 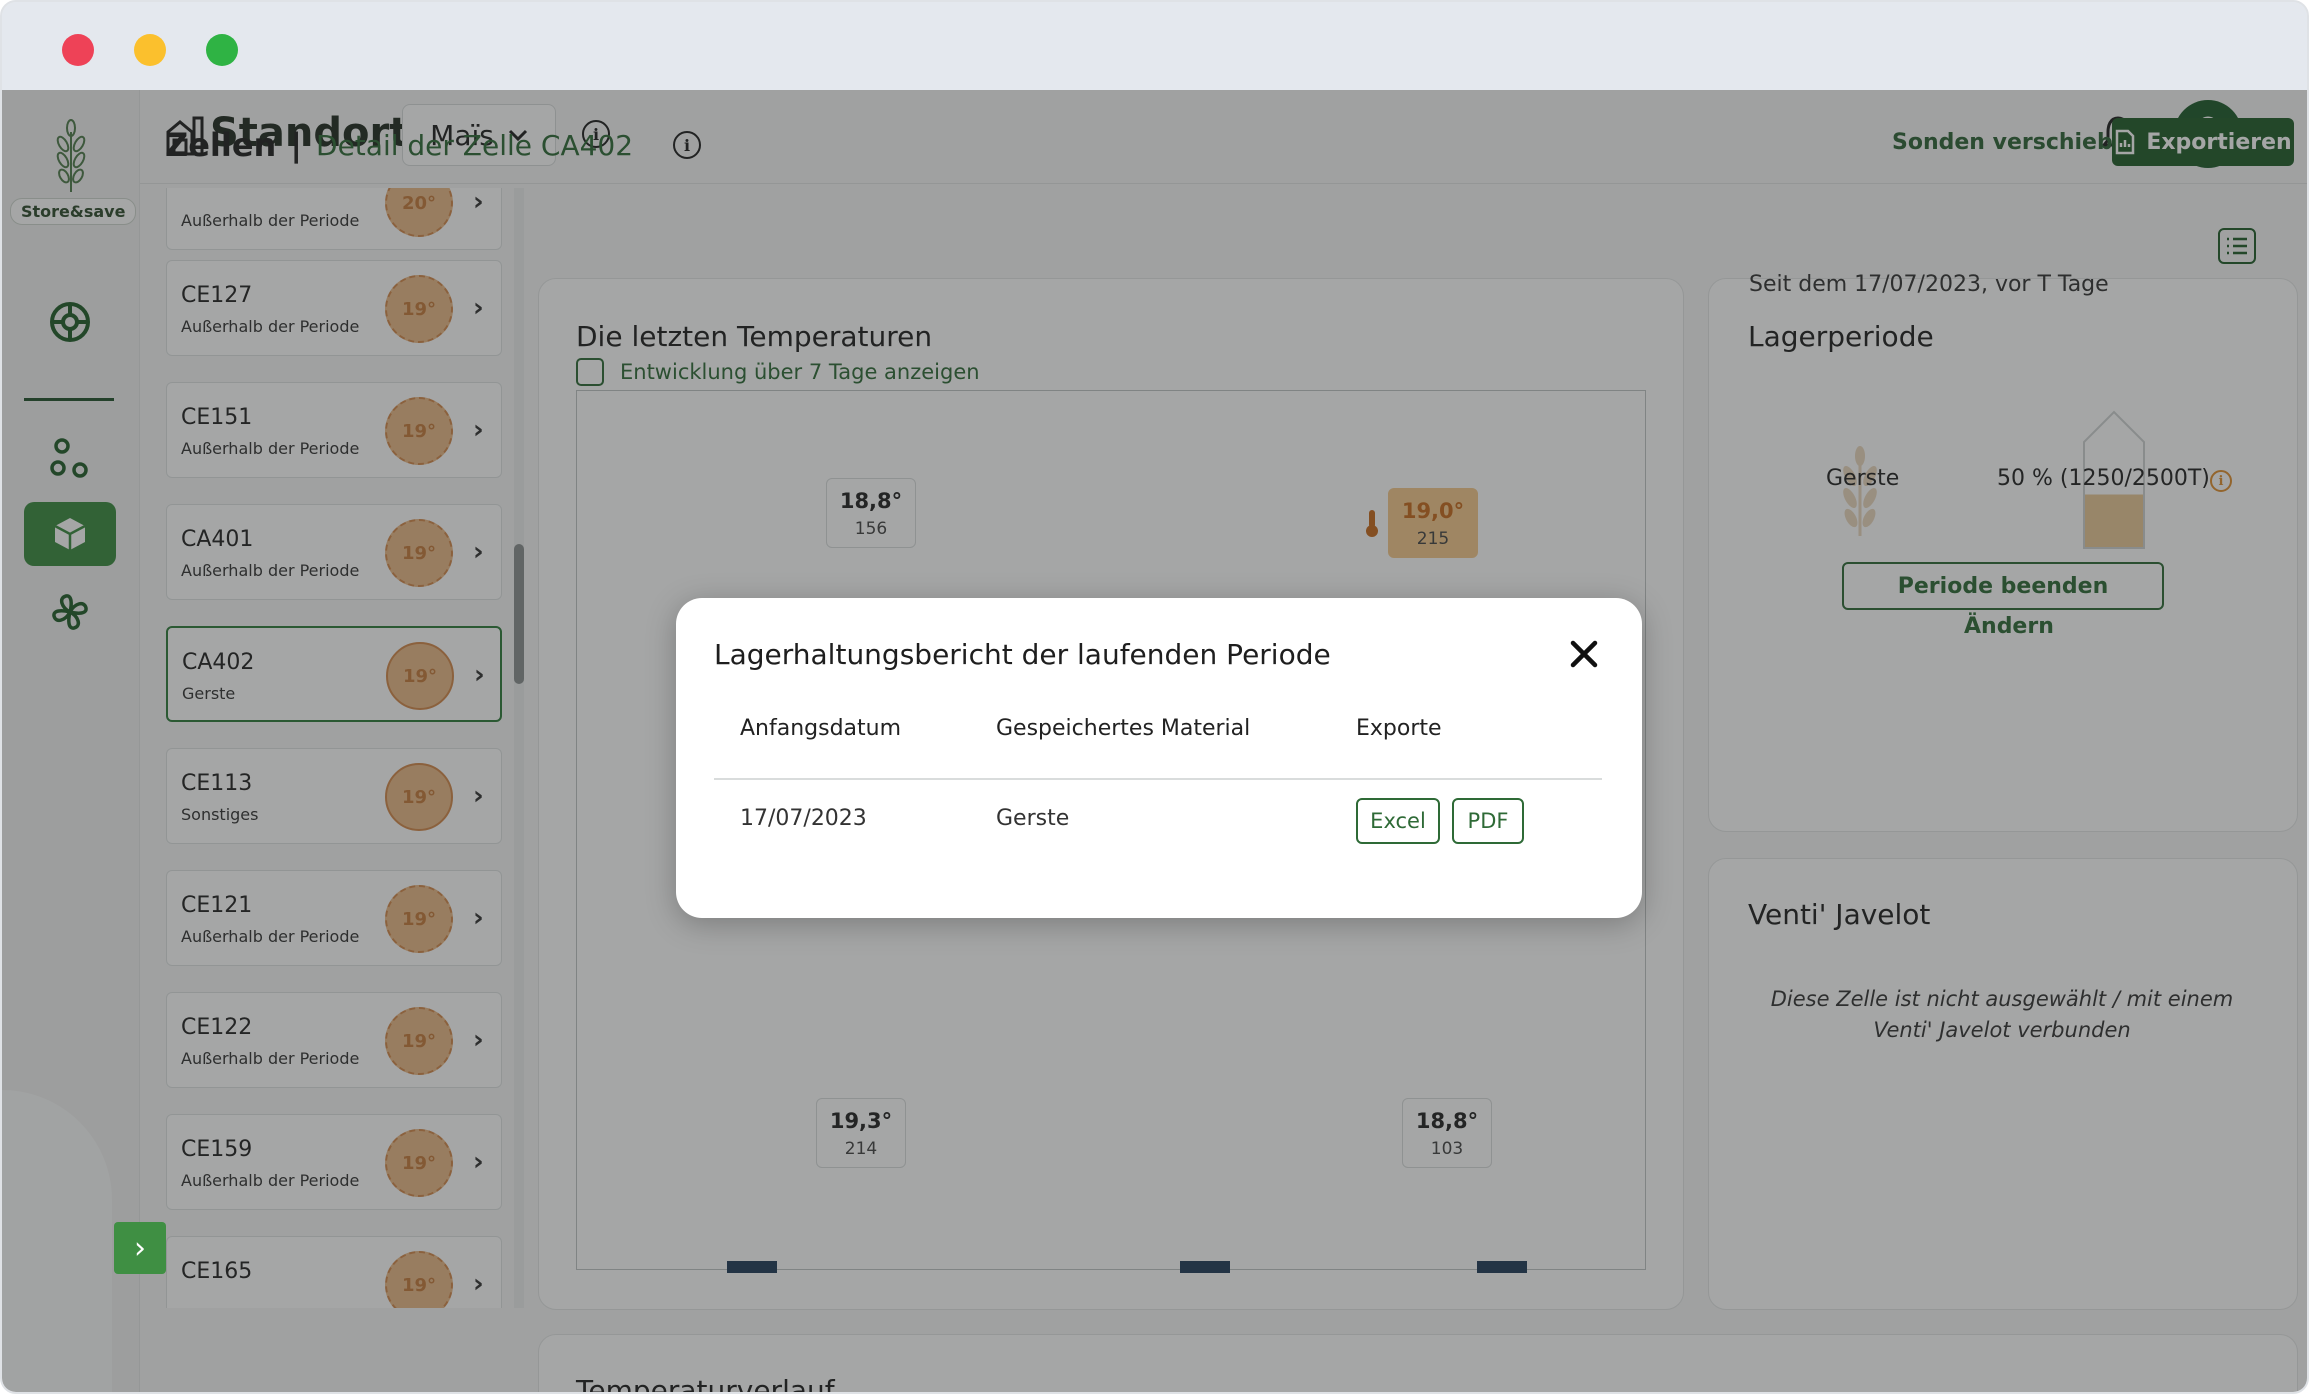 I want to click on export-excel-button: Excel, so click(x=1398, y=821).